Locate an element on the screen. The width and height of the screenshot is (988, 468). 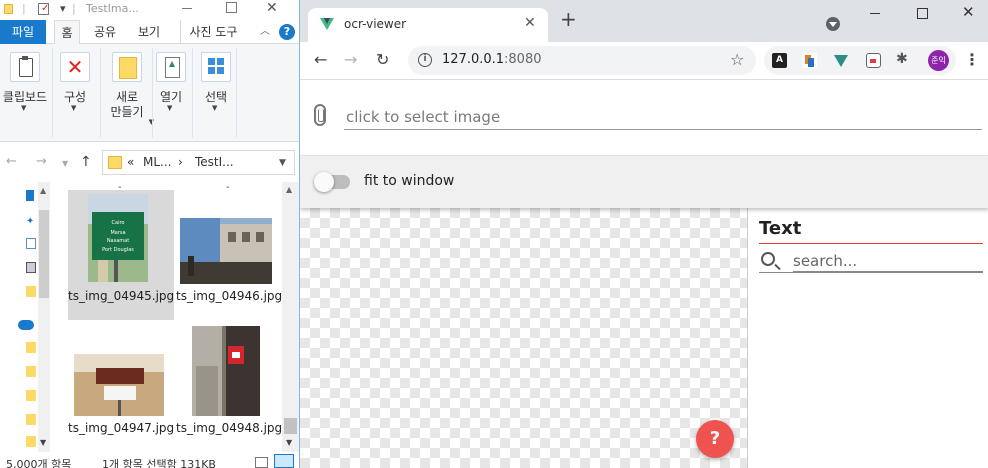
delete-icon: ✕ is located at coordinates (75, 67).